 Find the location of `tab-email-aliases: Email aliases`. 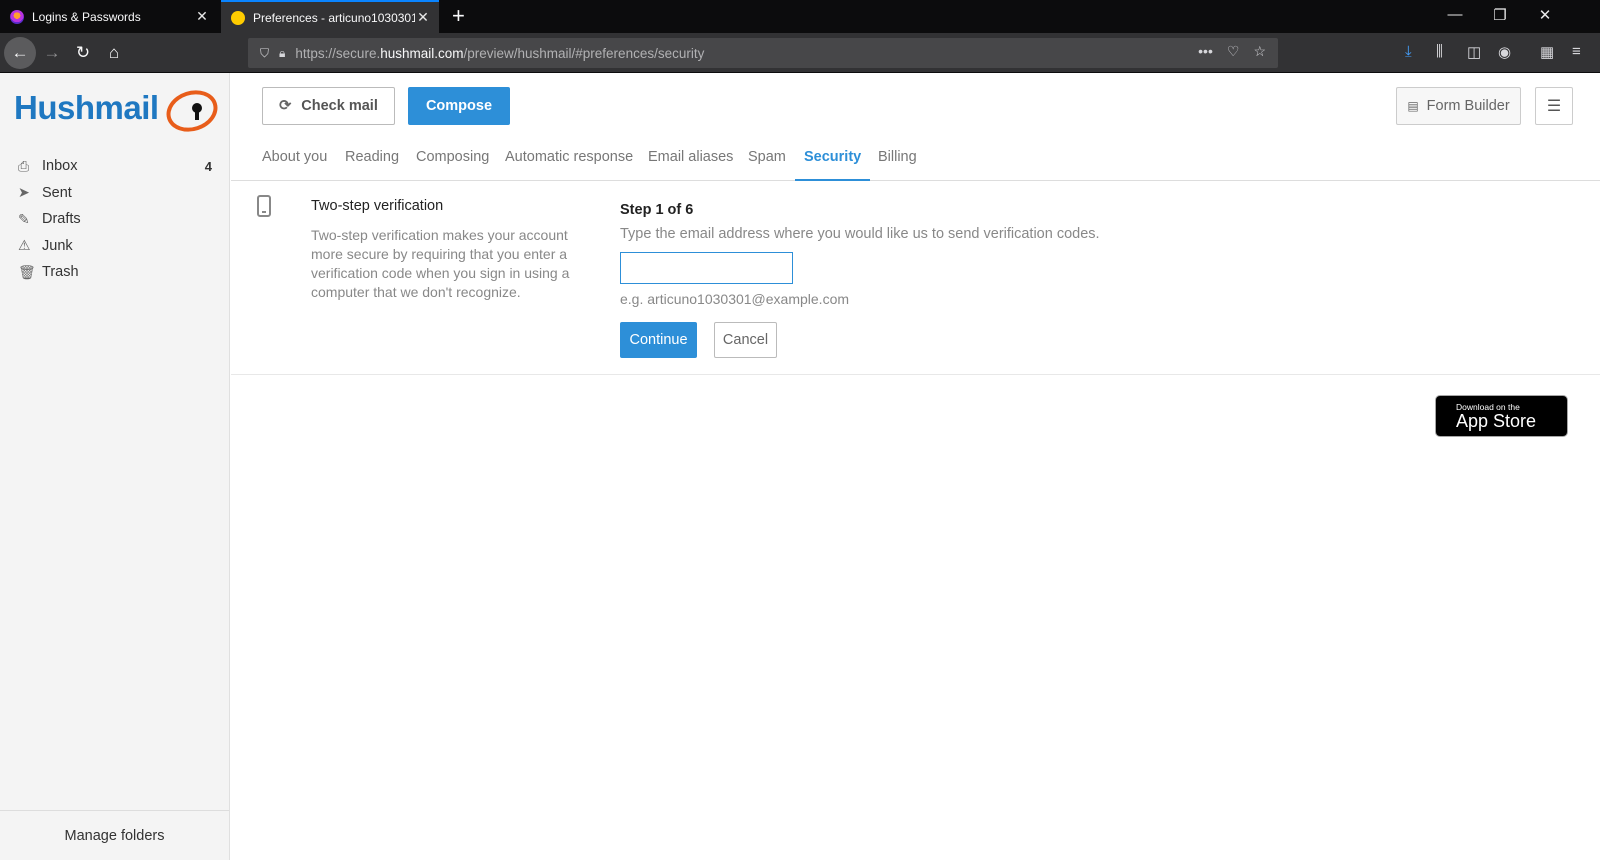

tab-email-aliases: Email aliases is located at coordinates (690, 162).